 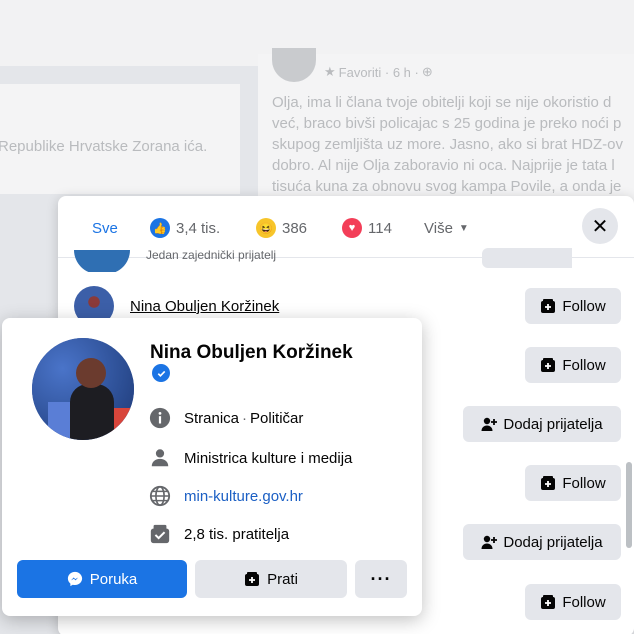 What do you see at coordinates (294, 65) in the screenshot?
I see `background-post-avatar` at bounding box center [294, 65].